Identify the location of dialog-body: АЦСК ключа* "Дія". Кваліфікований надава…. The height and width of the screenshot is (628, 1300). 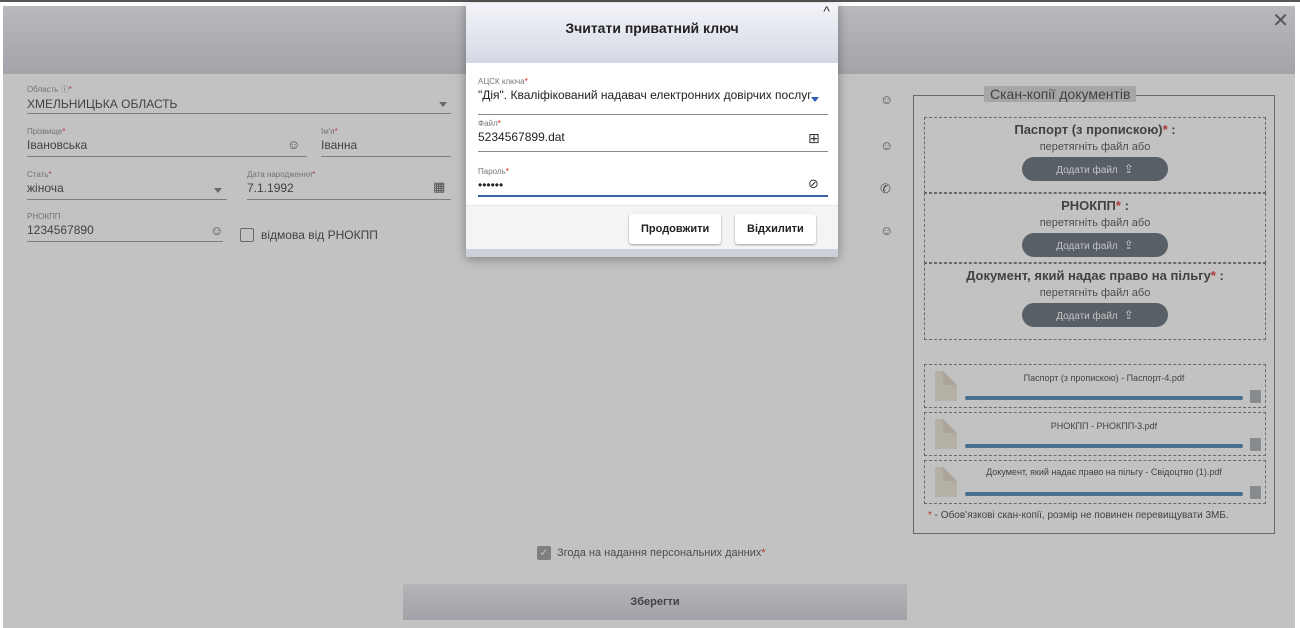
(652, 134).